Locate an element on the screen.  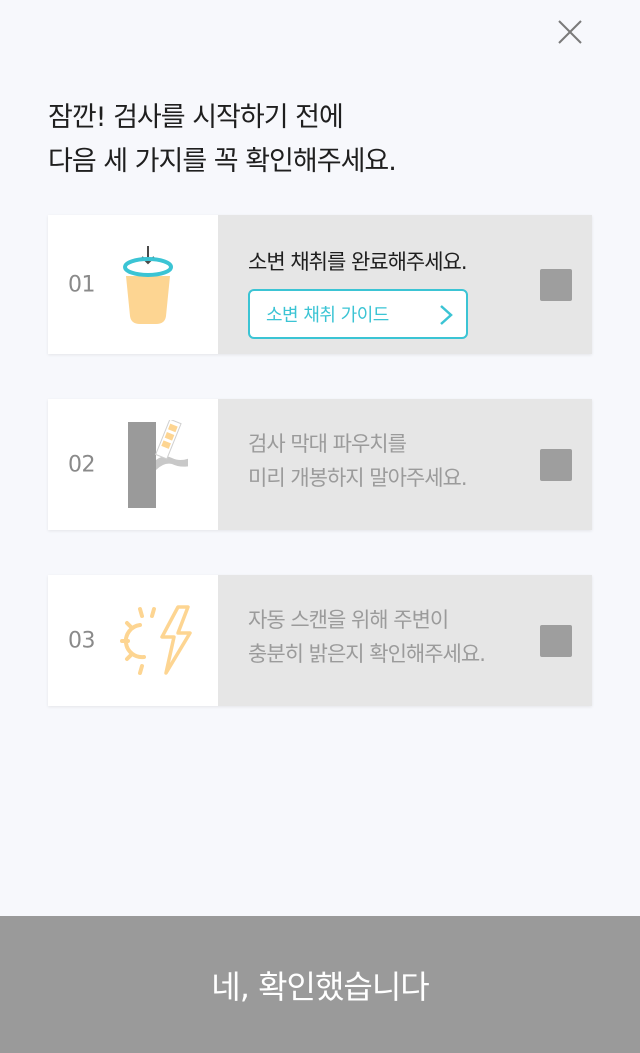
step-card-1-left: 01 is located at coordinates (133, 284).